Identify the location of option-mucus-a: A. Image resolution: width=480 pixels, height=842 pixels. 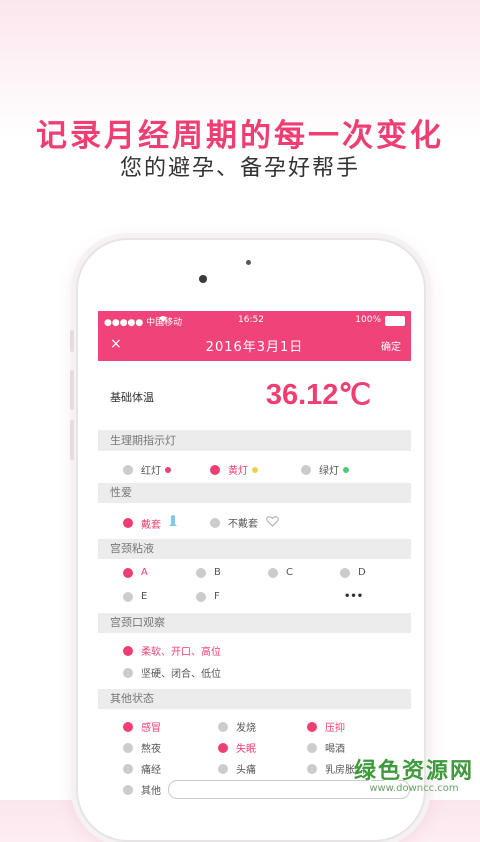
(135, 572).